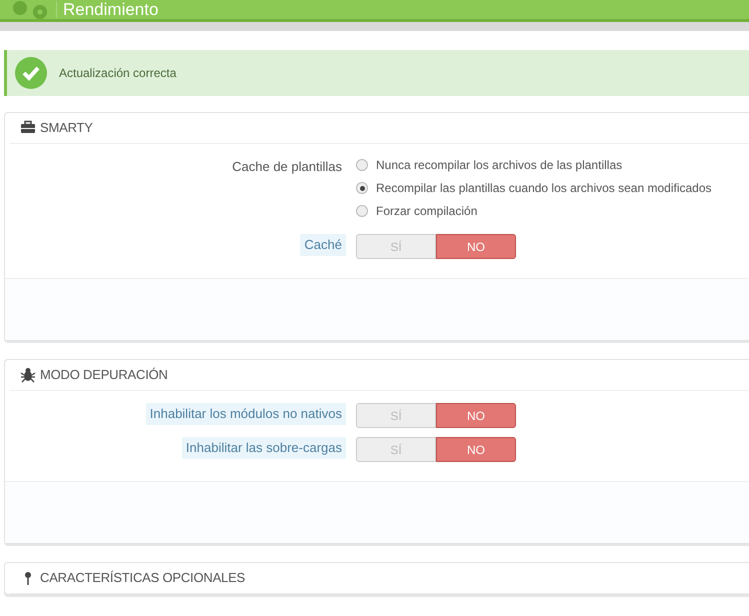 Image resolution: width=749 pixels, height=616 pixels. What do you see at coordinates (117, 73) in the screenshot?
I see `alert-message: Actualización correcta` at bounding box center [117, 73].